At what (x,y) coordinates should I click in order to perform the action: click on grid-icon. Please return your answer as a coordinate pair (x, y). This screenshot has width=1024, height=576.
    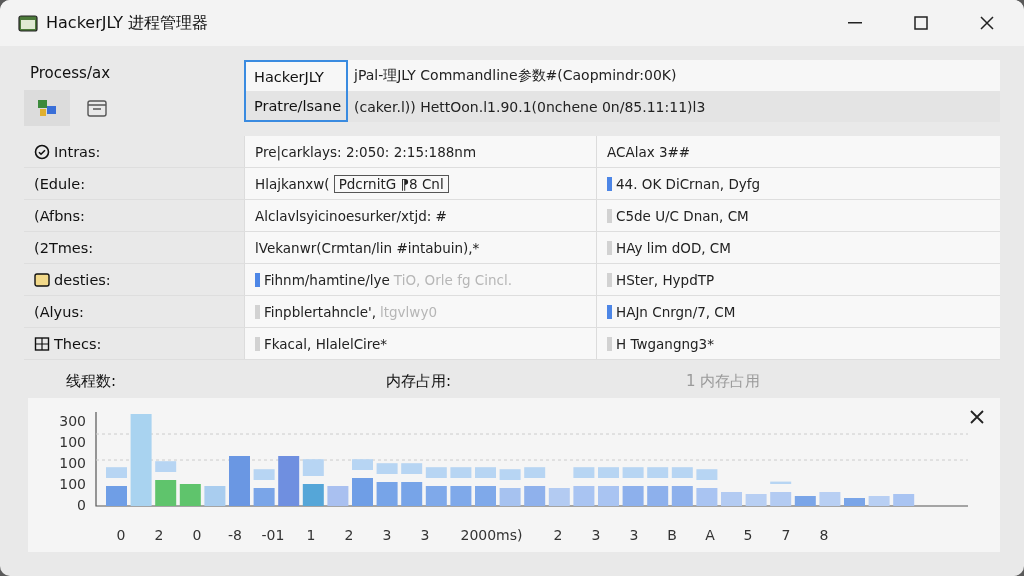
    Looking at the image, I should click on (42, 343).